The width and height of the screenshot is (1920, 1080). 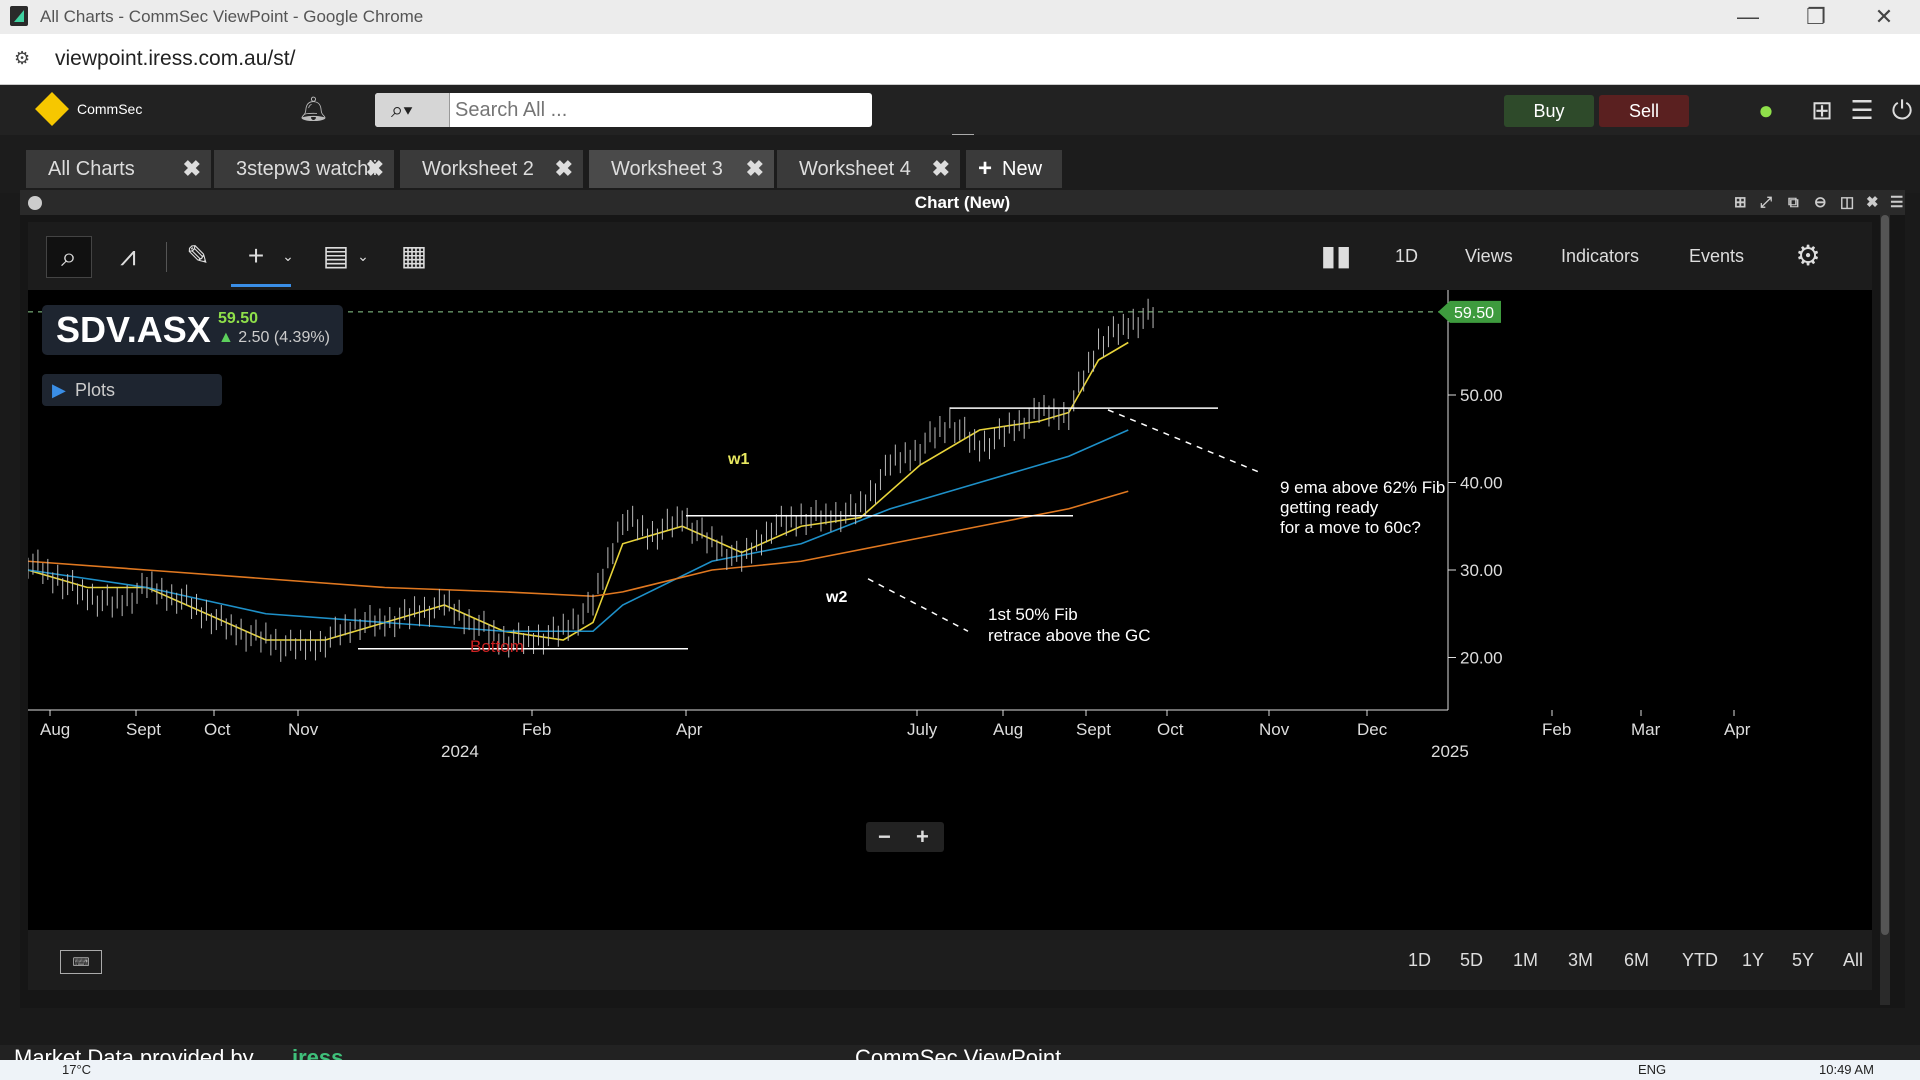 What do you see at coordinates (1816, 17) in the screenshot?
I see `restore-icon: ❐` at bounding box center [1816, 17].